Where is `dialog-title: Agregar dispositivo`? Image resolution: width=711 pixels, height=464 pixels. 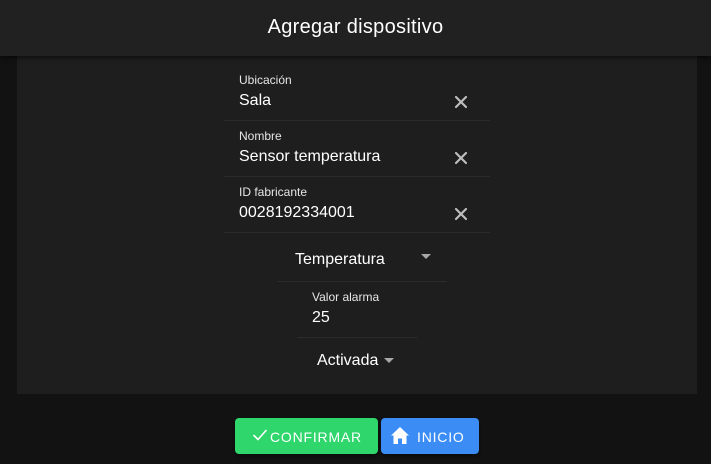 dialog-title: Agregar dispositivo is located at coordinates (355, 27).